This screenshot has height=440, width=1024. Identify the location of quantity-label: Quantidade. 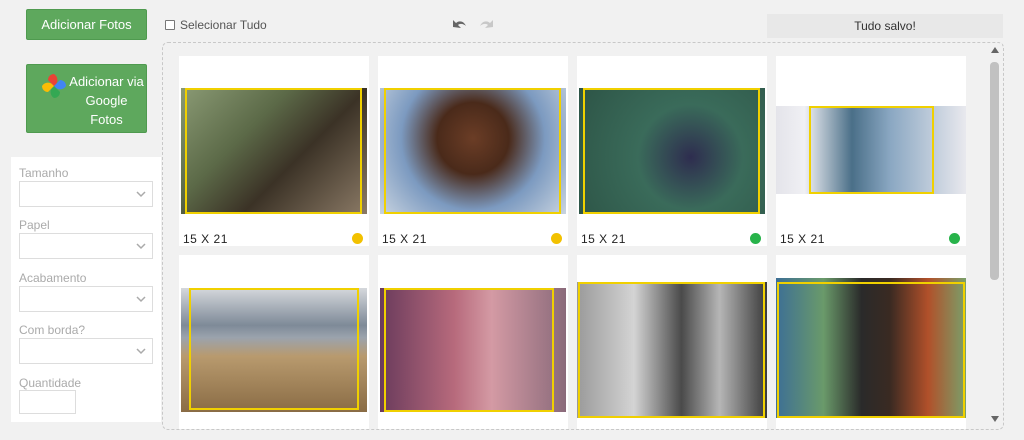
(50, 383).